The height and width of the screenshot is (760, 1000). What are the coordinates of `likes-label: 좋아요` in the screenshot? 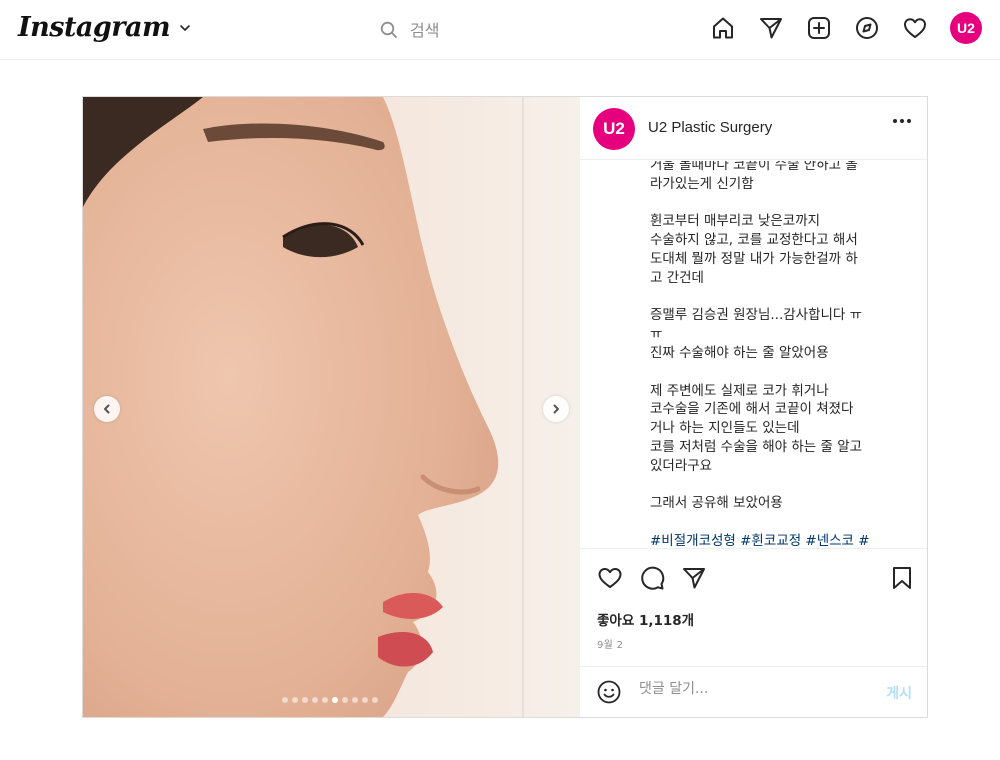 It's located at (616, 621).